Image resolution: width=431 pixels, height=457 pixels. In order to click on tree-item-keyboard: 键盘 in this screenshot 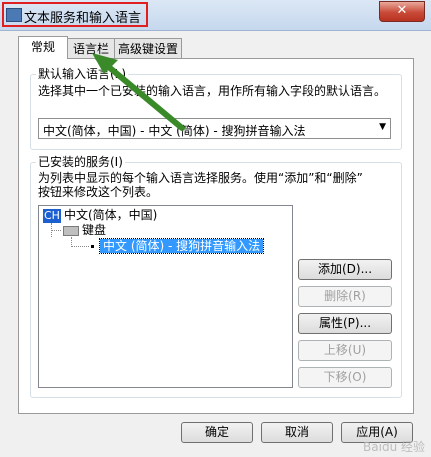, I will do `click(84, 230)`.